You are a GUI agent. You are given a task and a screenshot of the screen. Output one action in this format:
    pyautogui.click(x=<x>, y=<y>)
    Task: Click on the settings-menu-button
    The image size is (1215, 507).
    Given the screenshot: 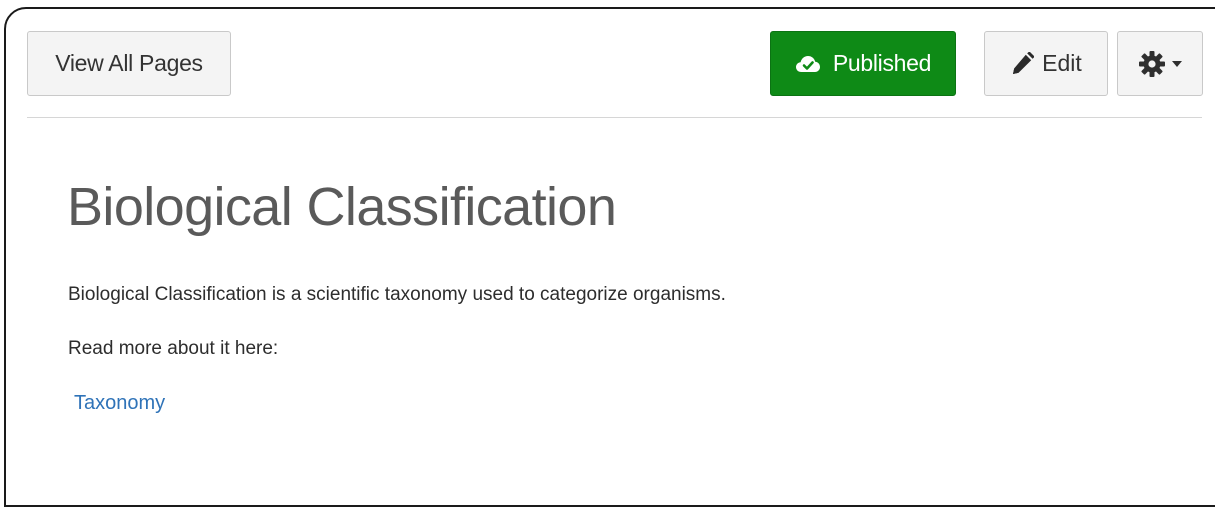 What is the action you would take?
    pyautogui.click(x=1160, y=63)
    